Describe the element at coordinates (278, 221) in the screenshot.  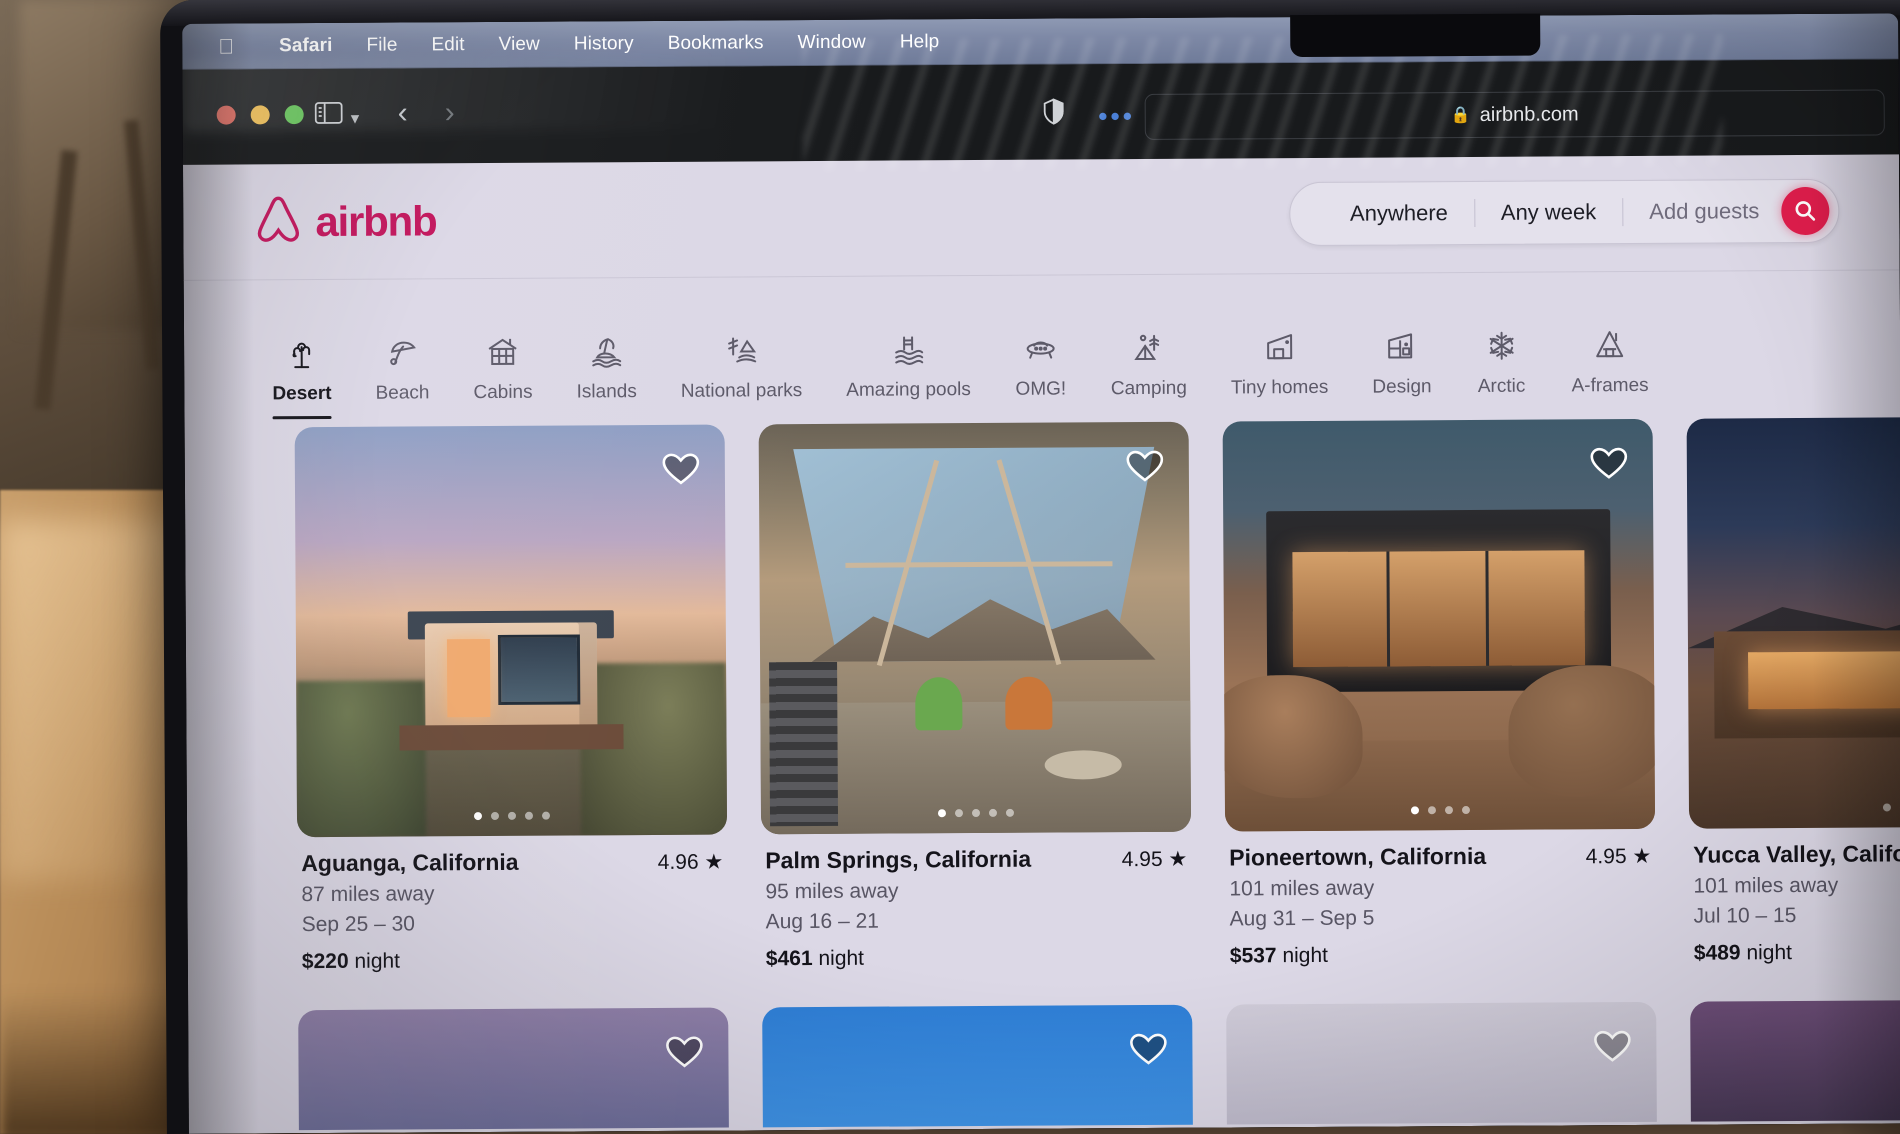
I see `airbnb-belo-icon` at that location.